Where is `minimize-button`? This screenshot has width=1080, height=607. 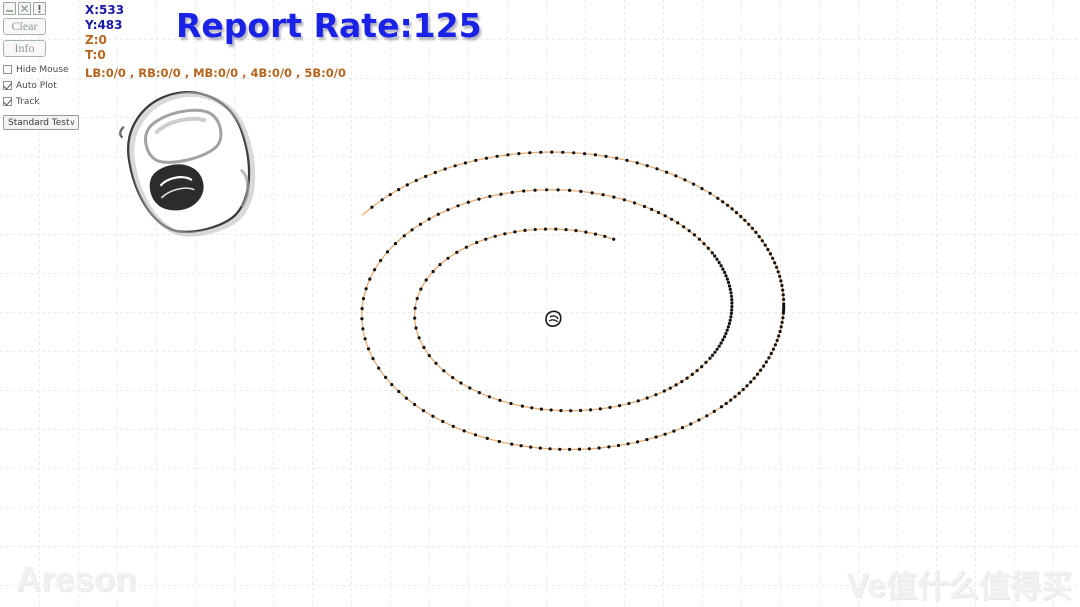
minimize-button is located at coordinates (9, 8).